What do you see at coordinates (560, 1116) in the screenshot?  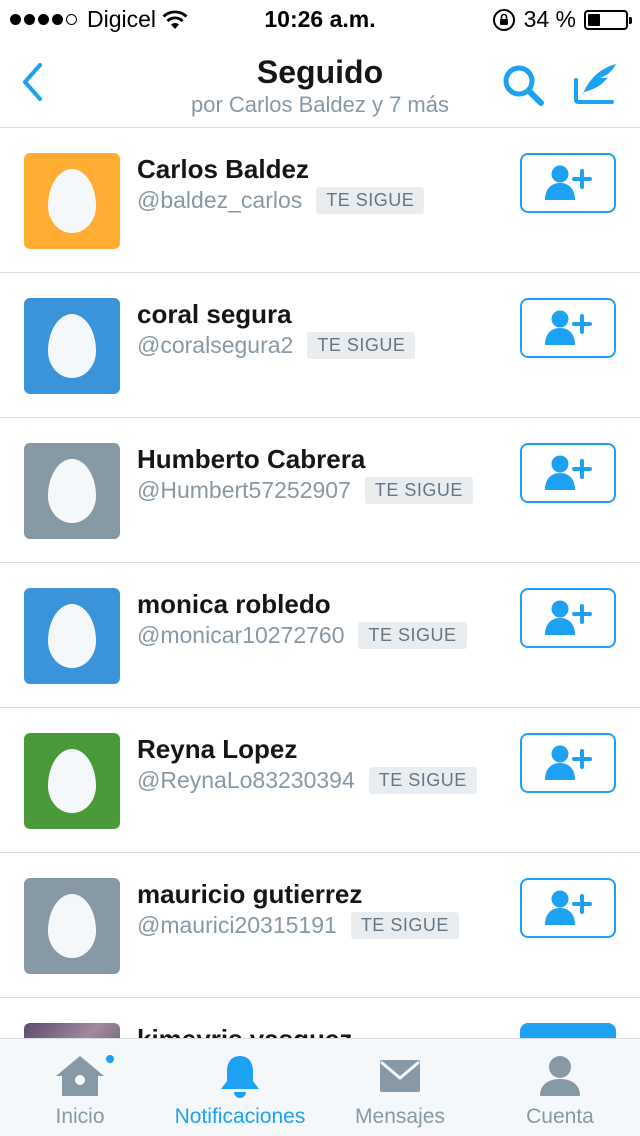 I see `tab-label: Cuenta` at bounding box center [560, 1116].